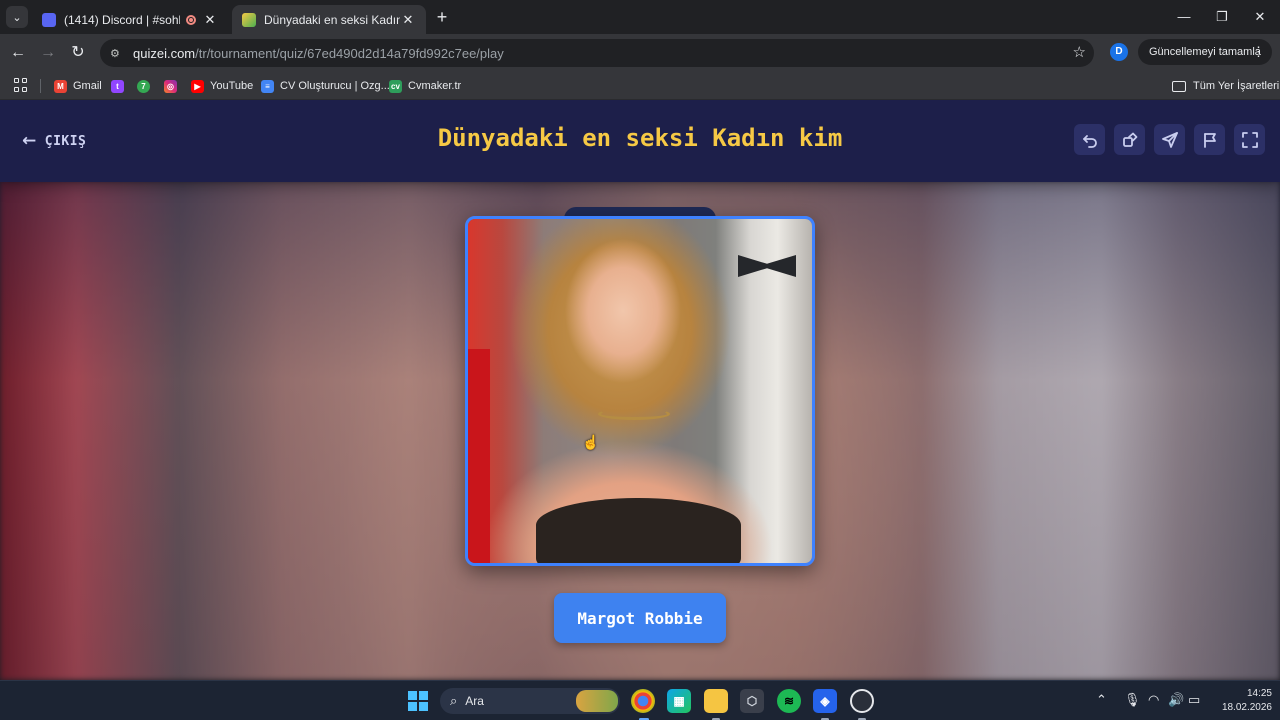 This screenshot has width=1280, height=720. I want to click on close-window-icon: ✕, so click(1260, 17).